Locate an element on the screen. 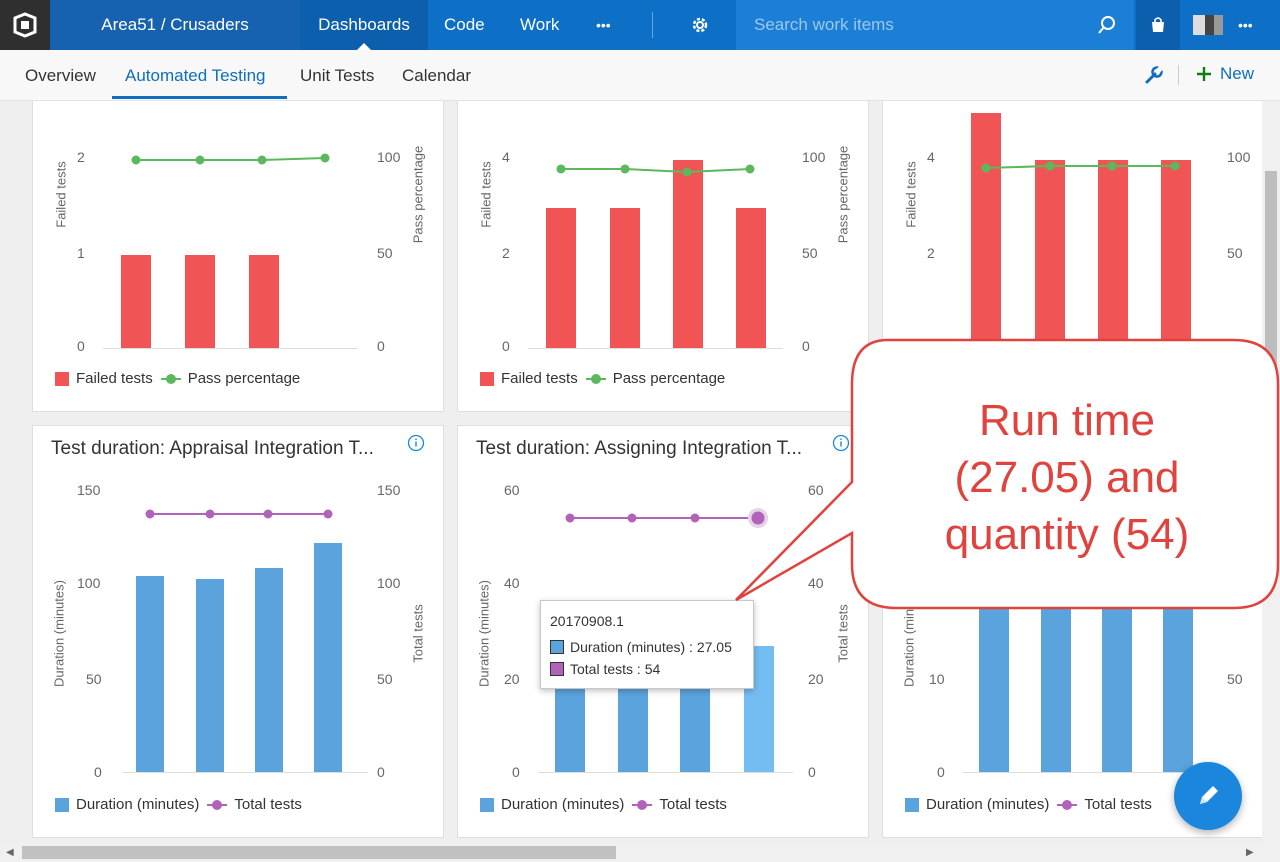 The image size is (1280, 862). tooltip-row-duration: Duration (minutes) : 27.05 is located at coordinates (641, 647).